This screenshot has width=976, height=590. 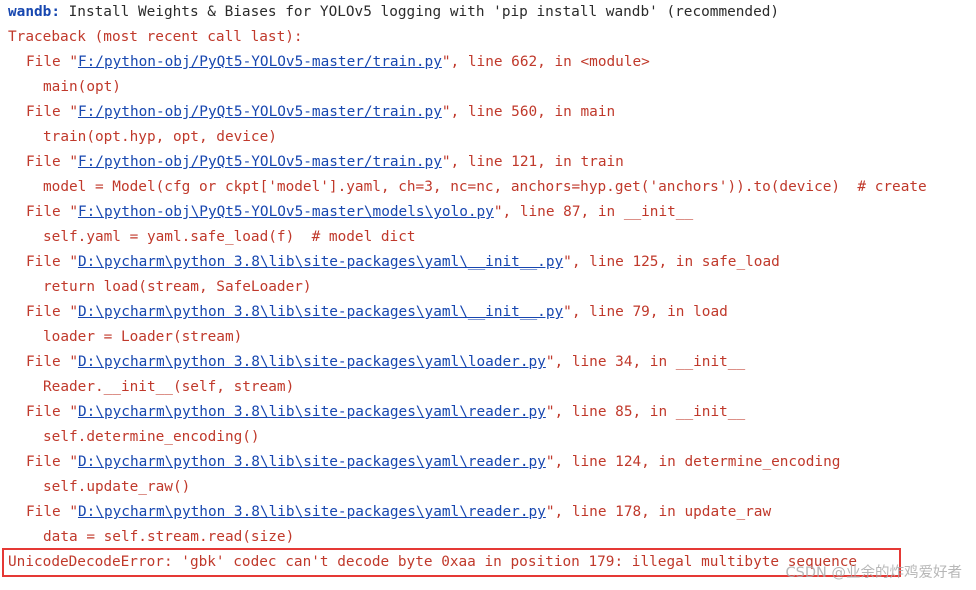 I want to click on file-location: ", line 79, in load, so click(x=645, y=312).